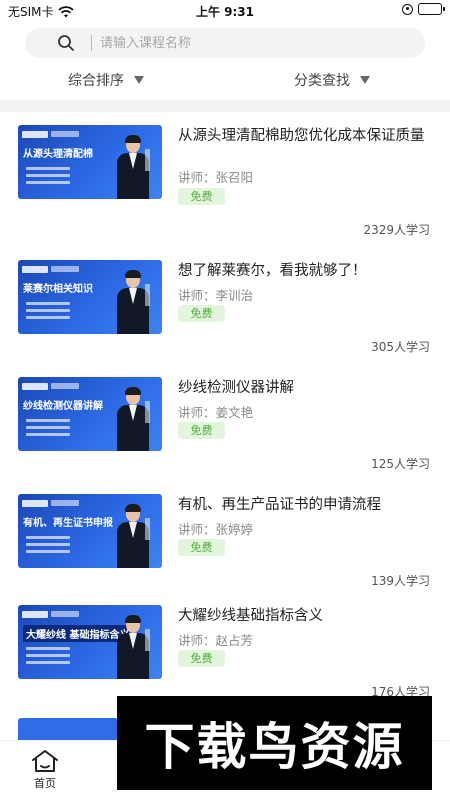 Image resolution: width=450 pixels, height=800 pixels. I want to click on watermark-text: 下载鸟资源, so click(274, 747).